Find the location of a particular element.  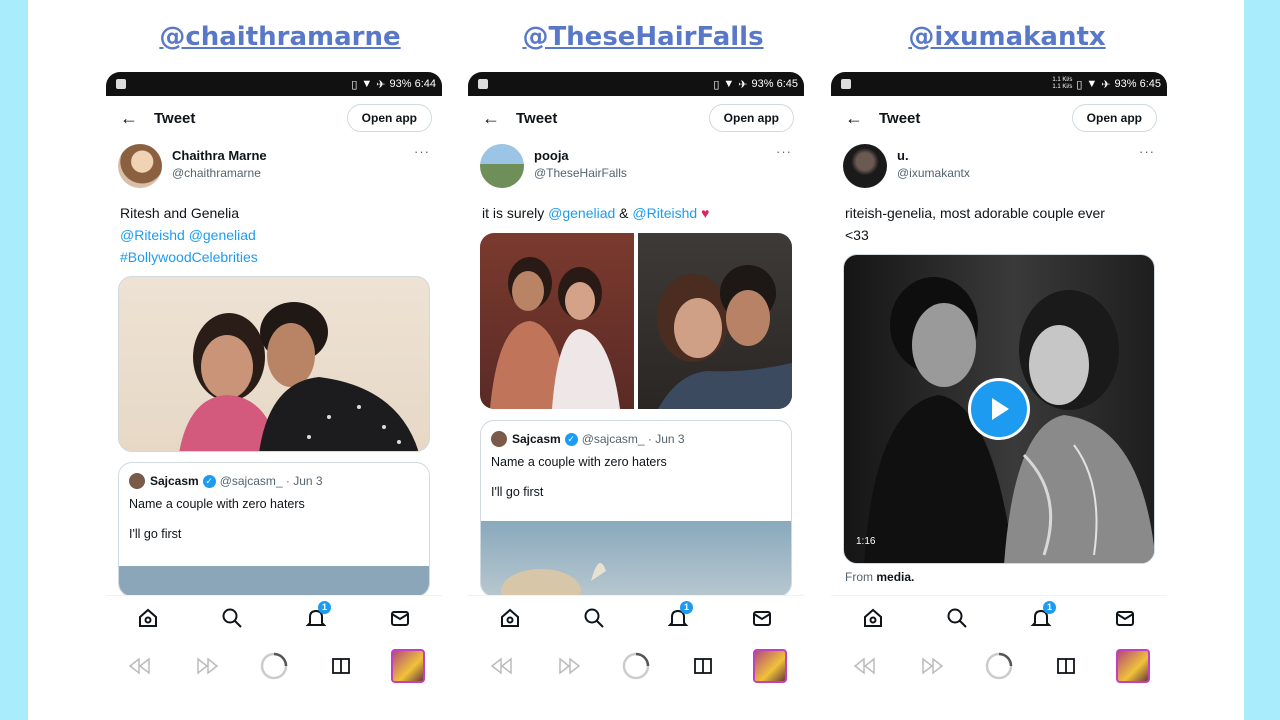

hashtag-link: #BollywoodCelebrities is located at coordinates (189, 257).